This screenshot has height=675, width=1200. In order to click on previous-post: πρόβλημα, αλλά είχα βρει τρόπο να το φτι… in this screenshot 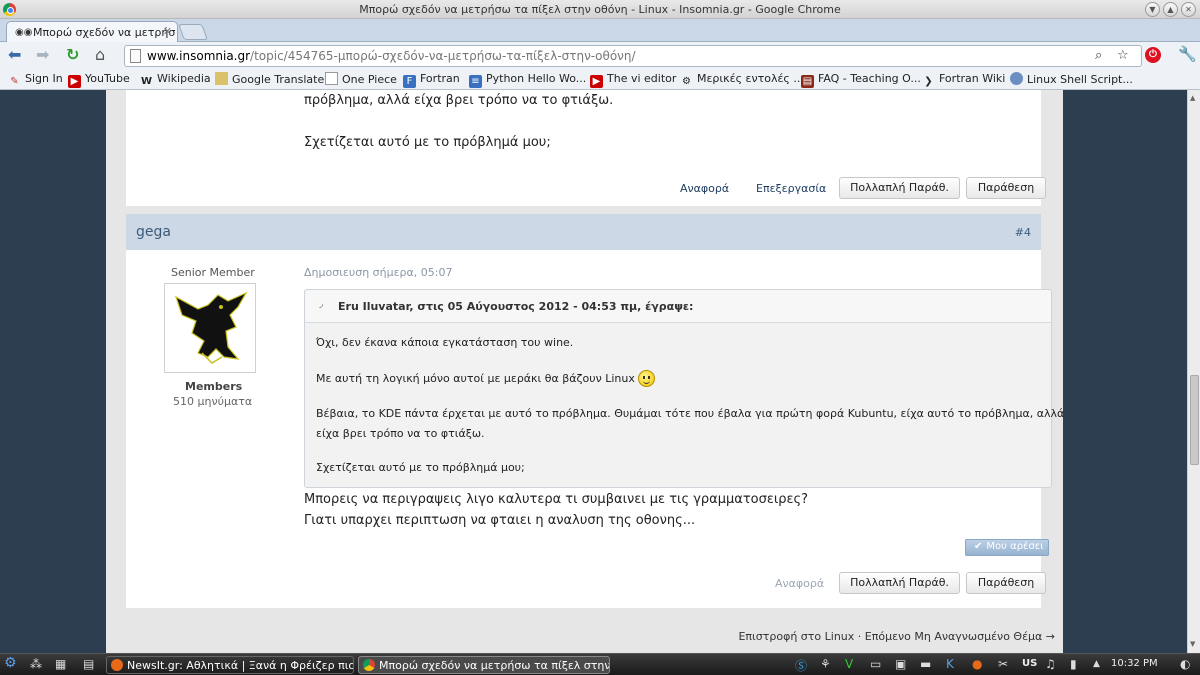, I will do `click(586, 148)`.